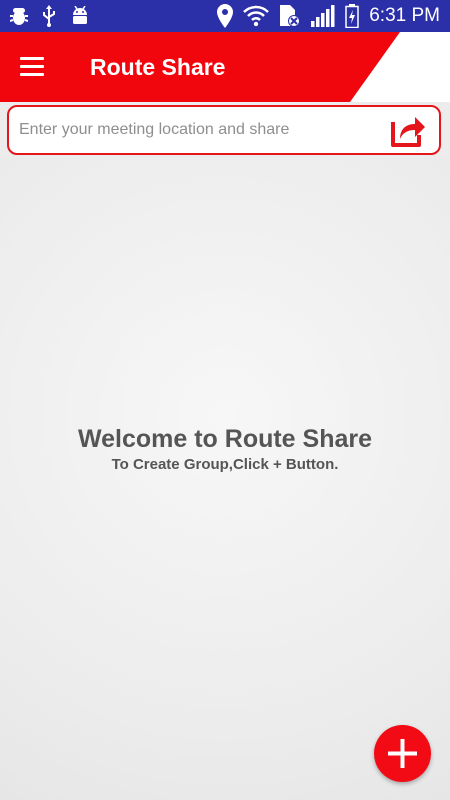 This screenshot has height=800, width=450. What do you see at coordinates (35, 67) in the screenshot?
I see `hamburger-menu-icon` at bounding box center [35, 67].